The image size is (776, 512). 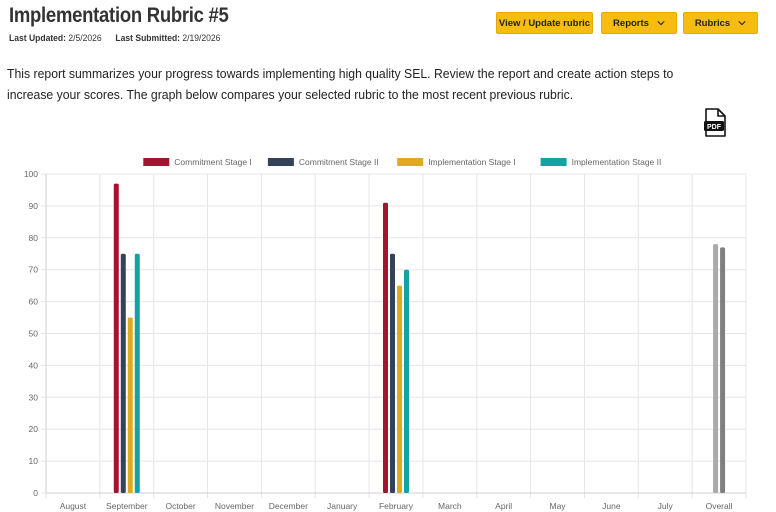 I want to click on x-tick-label: July, so click(x=666, y=506).